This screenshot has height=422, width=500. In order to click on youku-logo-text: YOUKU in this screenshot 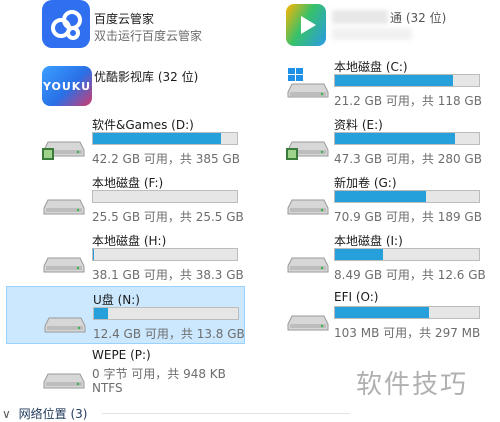, I will do `click(67, 86)`.